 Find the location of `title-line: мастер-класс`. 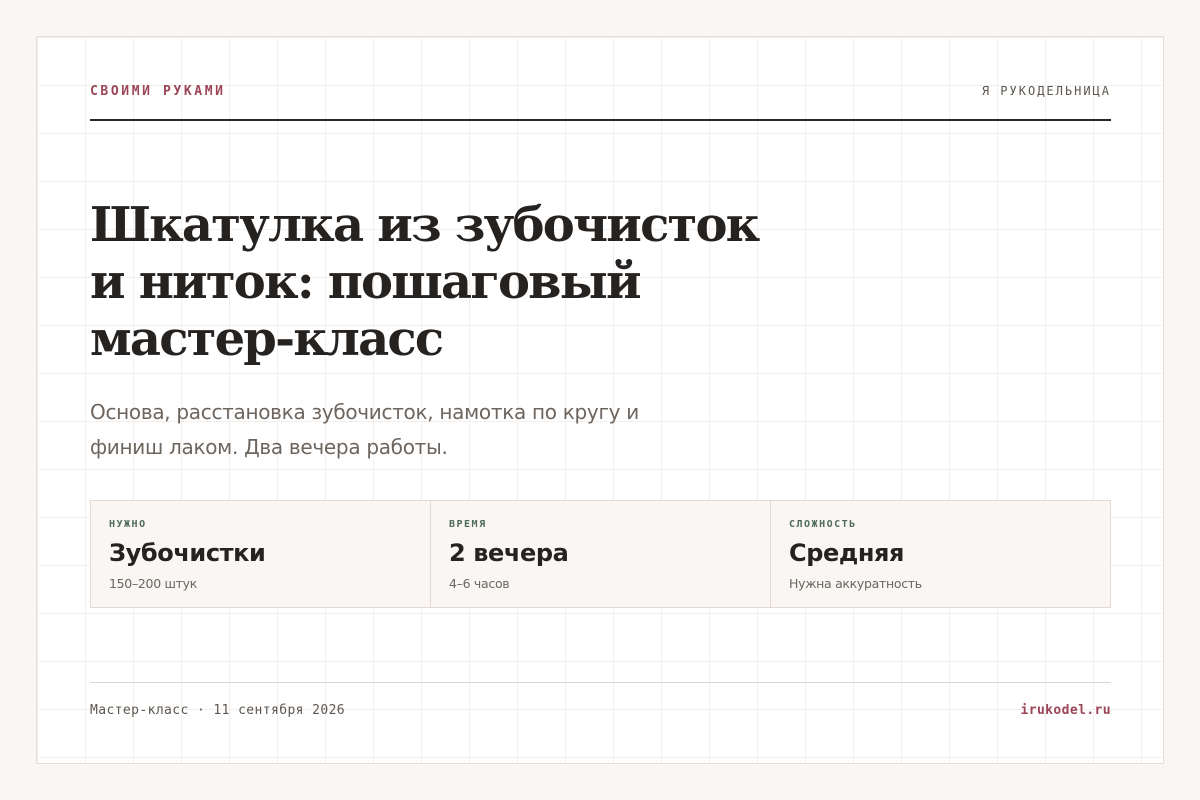

title-line: мастер-класс is located at coordinates (267, 339).